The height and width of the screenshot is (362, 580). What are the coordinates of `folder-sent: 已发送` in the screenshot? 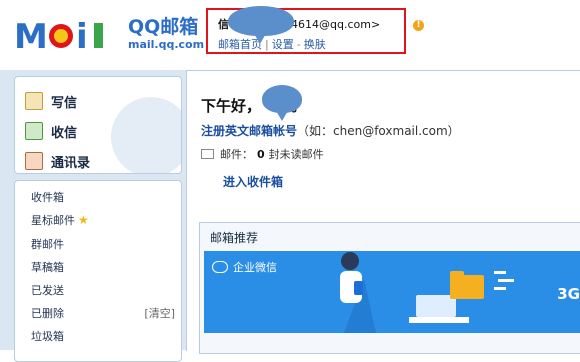 It's located at (47, 290).